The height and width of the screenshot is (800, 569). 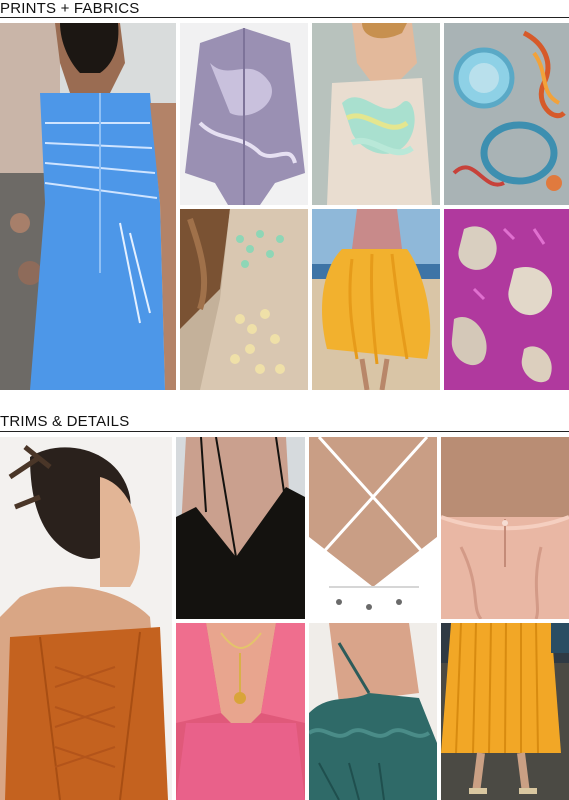 What do you see at coordinates (506, 114) in the screenshot?
I see `embroidered-textile-photo` at bounding box center [506, 114].